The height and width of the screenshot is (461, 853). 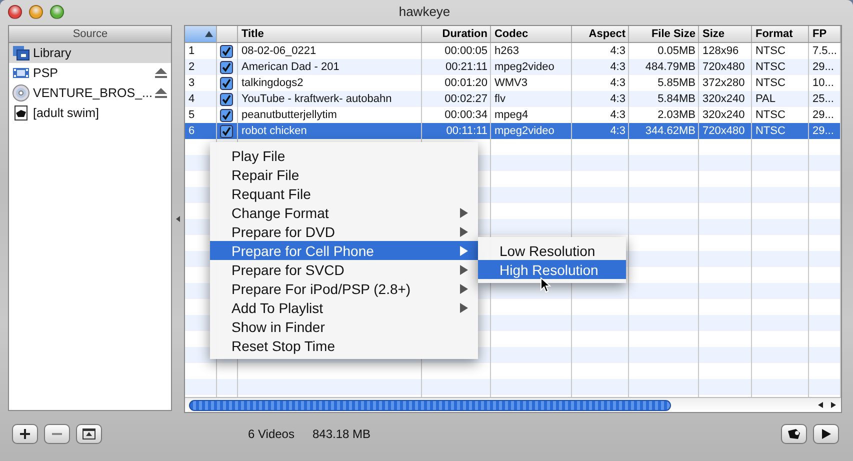 What do you see at coordinates (601, 34) in the screenshot?
I see `column-header: Aspect` at bounding box center [601, 34].